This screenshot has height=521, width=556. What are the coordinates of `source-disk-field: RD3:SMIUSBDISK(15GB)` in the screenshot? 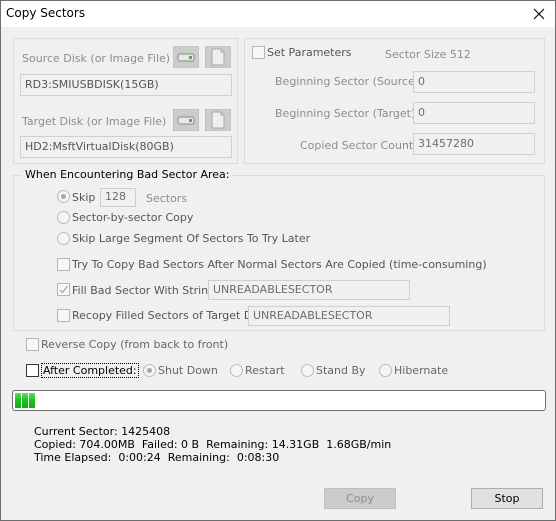 It's located at (126, 85).